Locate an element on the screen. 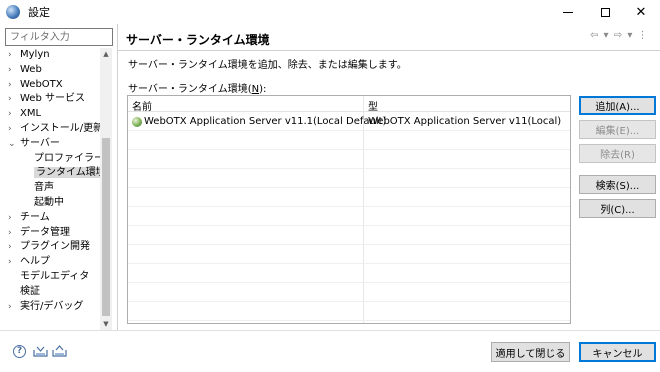 The height and width of the screenshot is (372, 660). remove-button: 除去(R) is located at coordinates (617, 153).